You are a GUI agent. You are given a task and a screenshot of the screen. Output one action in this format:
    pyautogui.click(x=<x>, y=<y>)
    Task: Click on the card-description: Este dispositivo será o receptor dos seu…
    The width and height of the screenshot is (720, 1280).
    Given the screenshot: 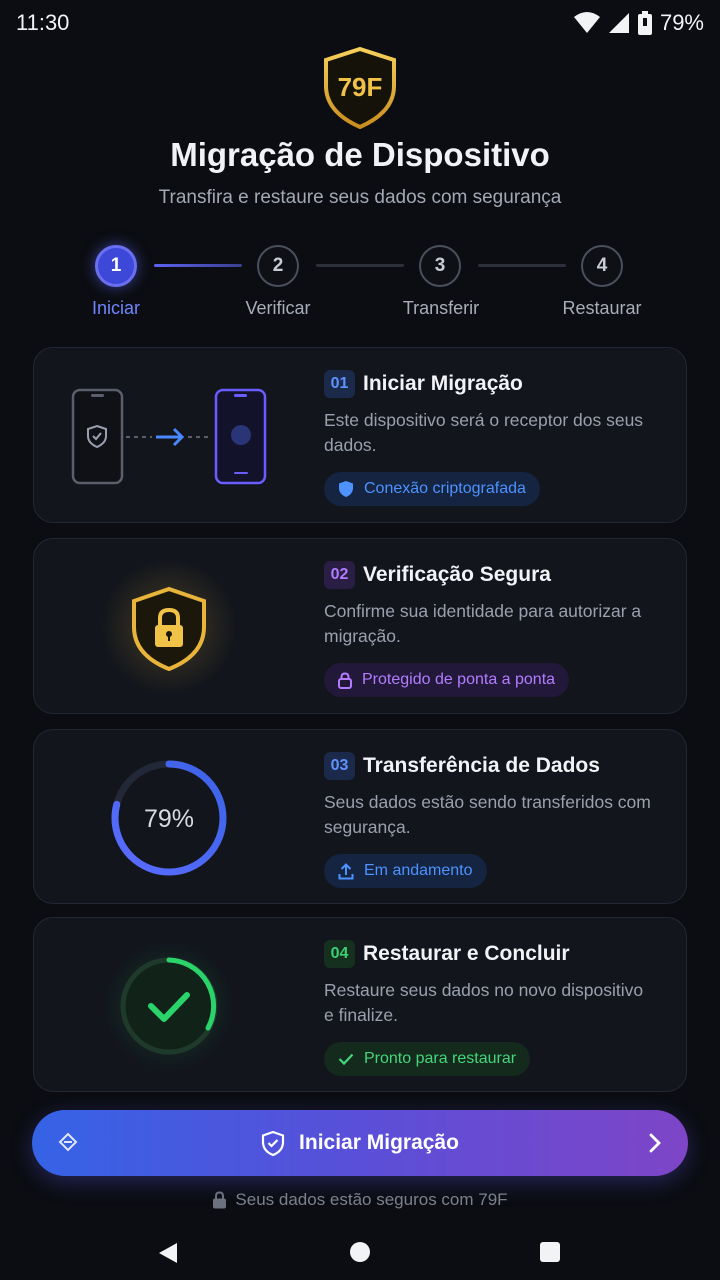 What is the action you would take?
    pyautogui.click(x=484, y=432)
    